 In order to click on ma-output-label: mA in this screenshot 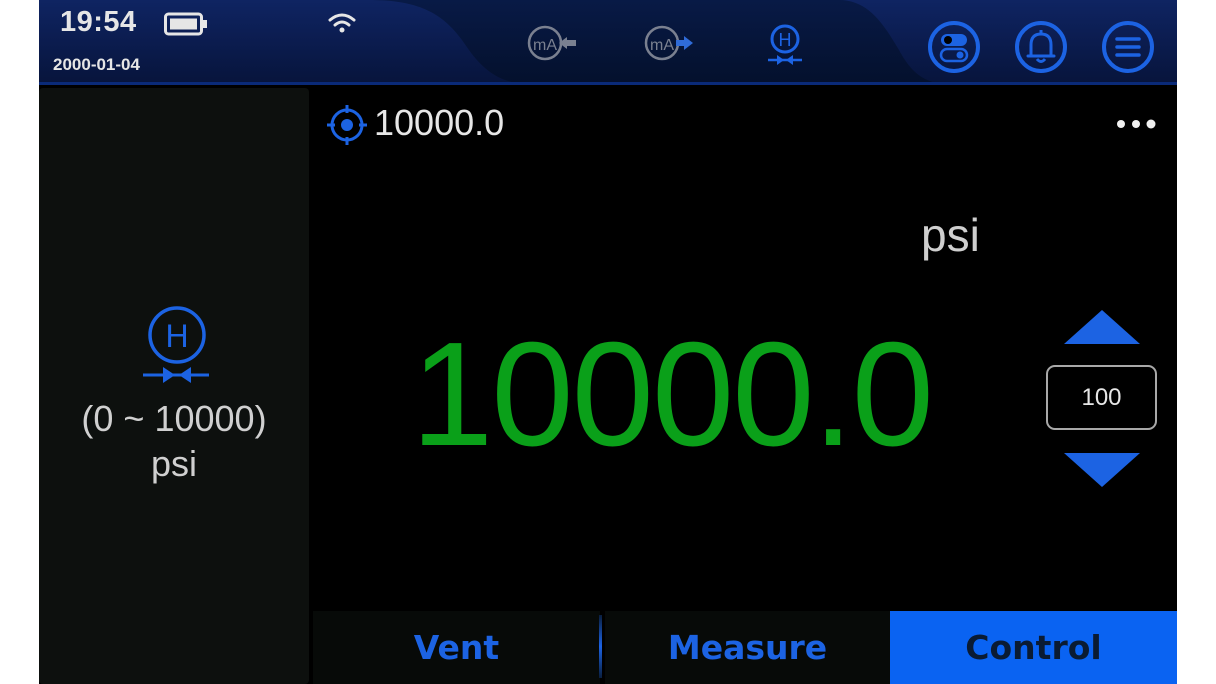, I will do `click(662, 45)`.